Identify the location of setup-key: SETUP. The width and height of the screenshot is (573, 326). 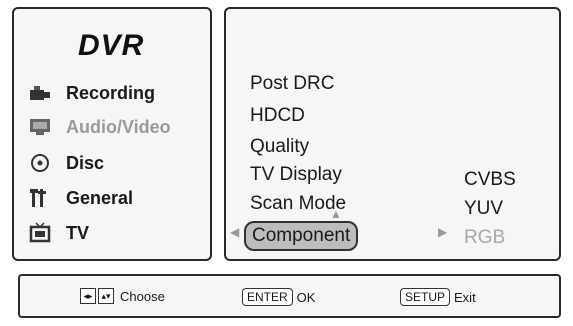
(425, 297).